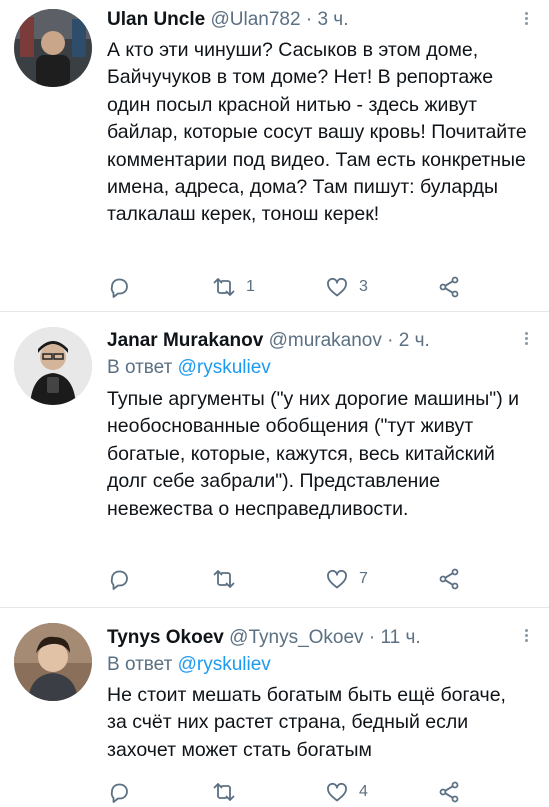 This screenshot has width=549, height=807. Describe the element at coordinates (287, 579) in the screenshot. I see `tweet-actions: 7` at that location.